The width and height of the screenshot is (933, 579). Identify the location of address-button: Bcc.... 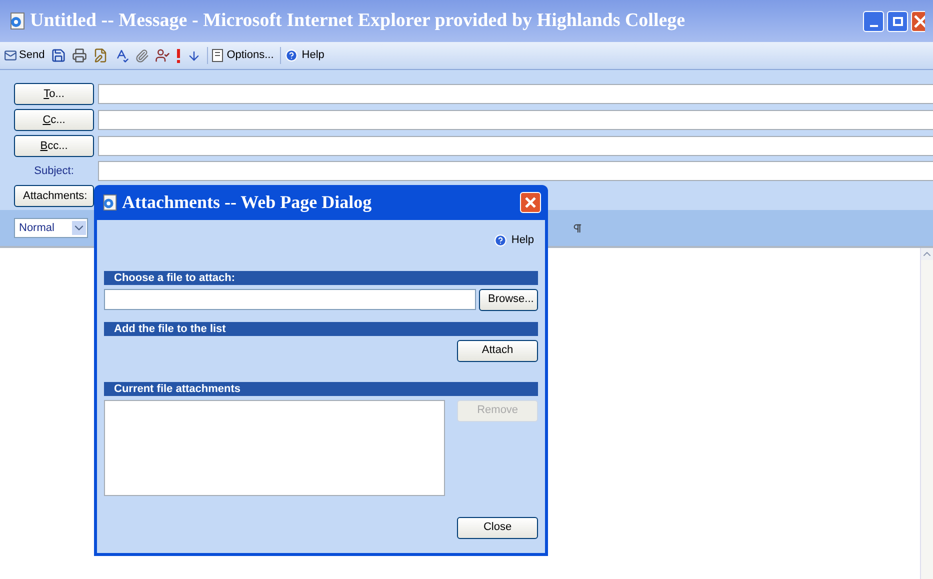
(54, 146).